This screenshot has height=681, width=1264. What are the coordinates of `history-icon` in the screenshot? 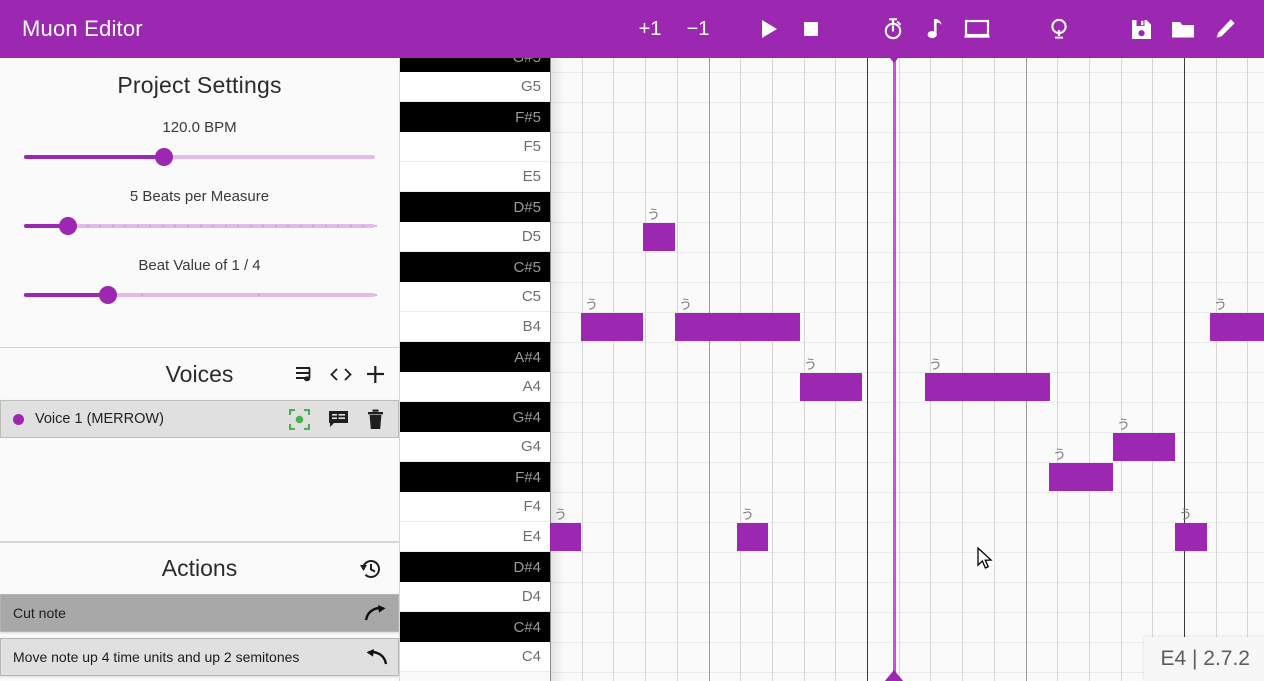 It's located at (371, 571).